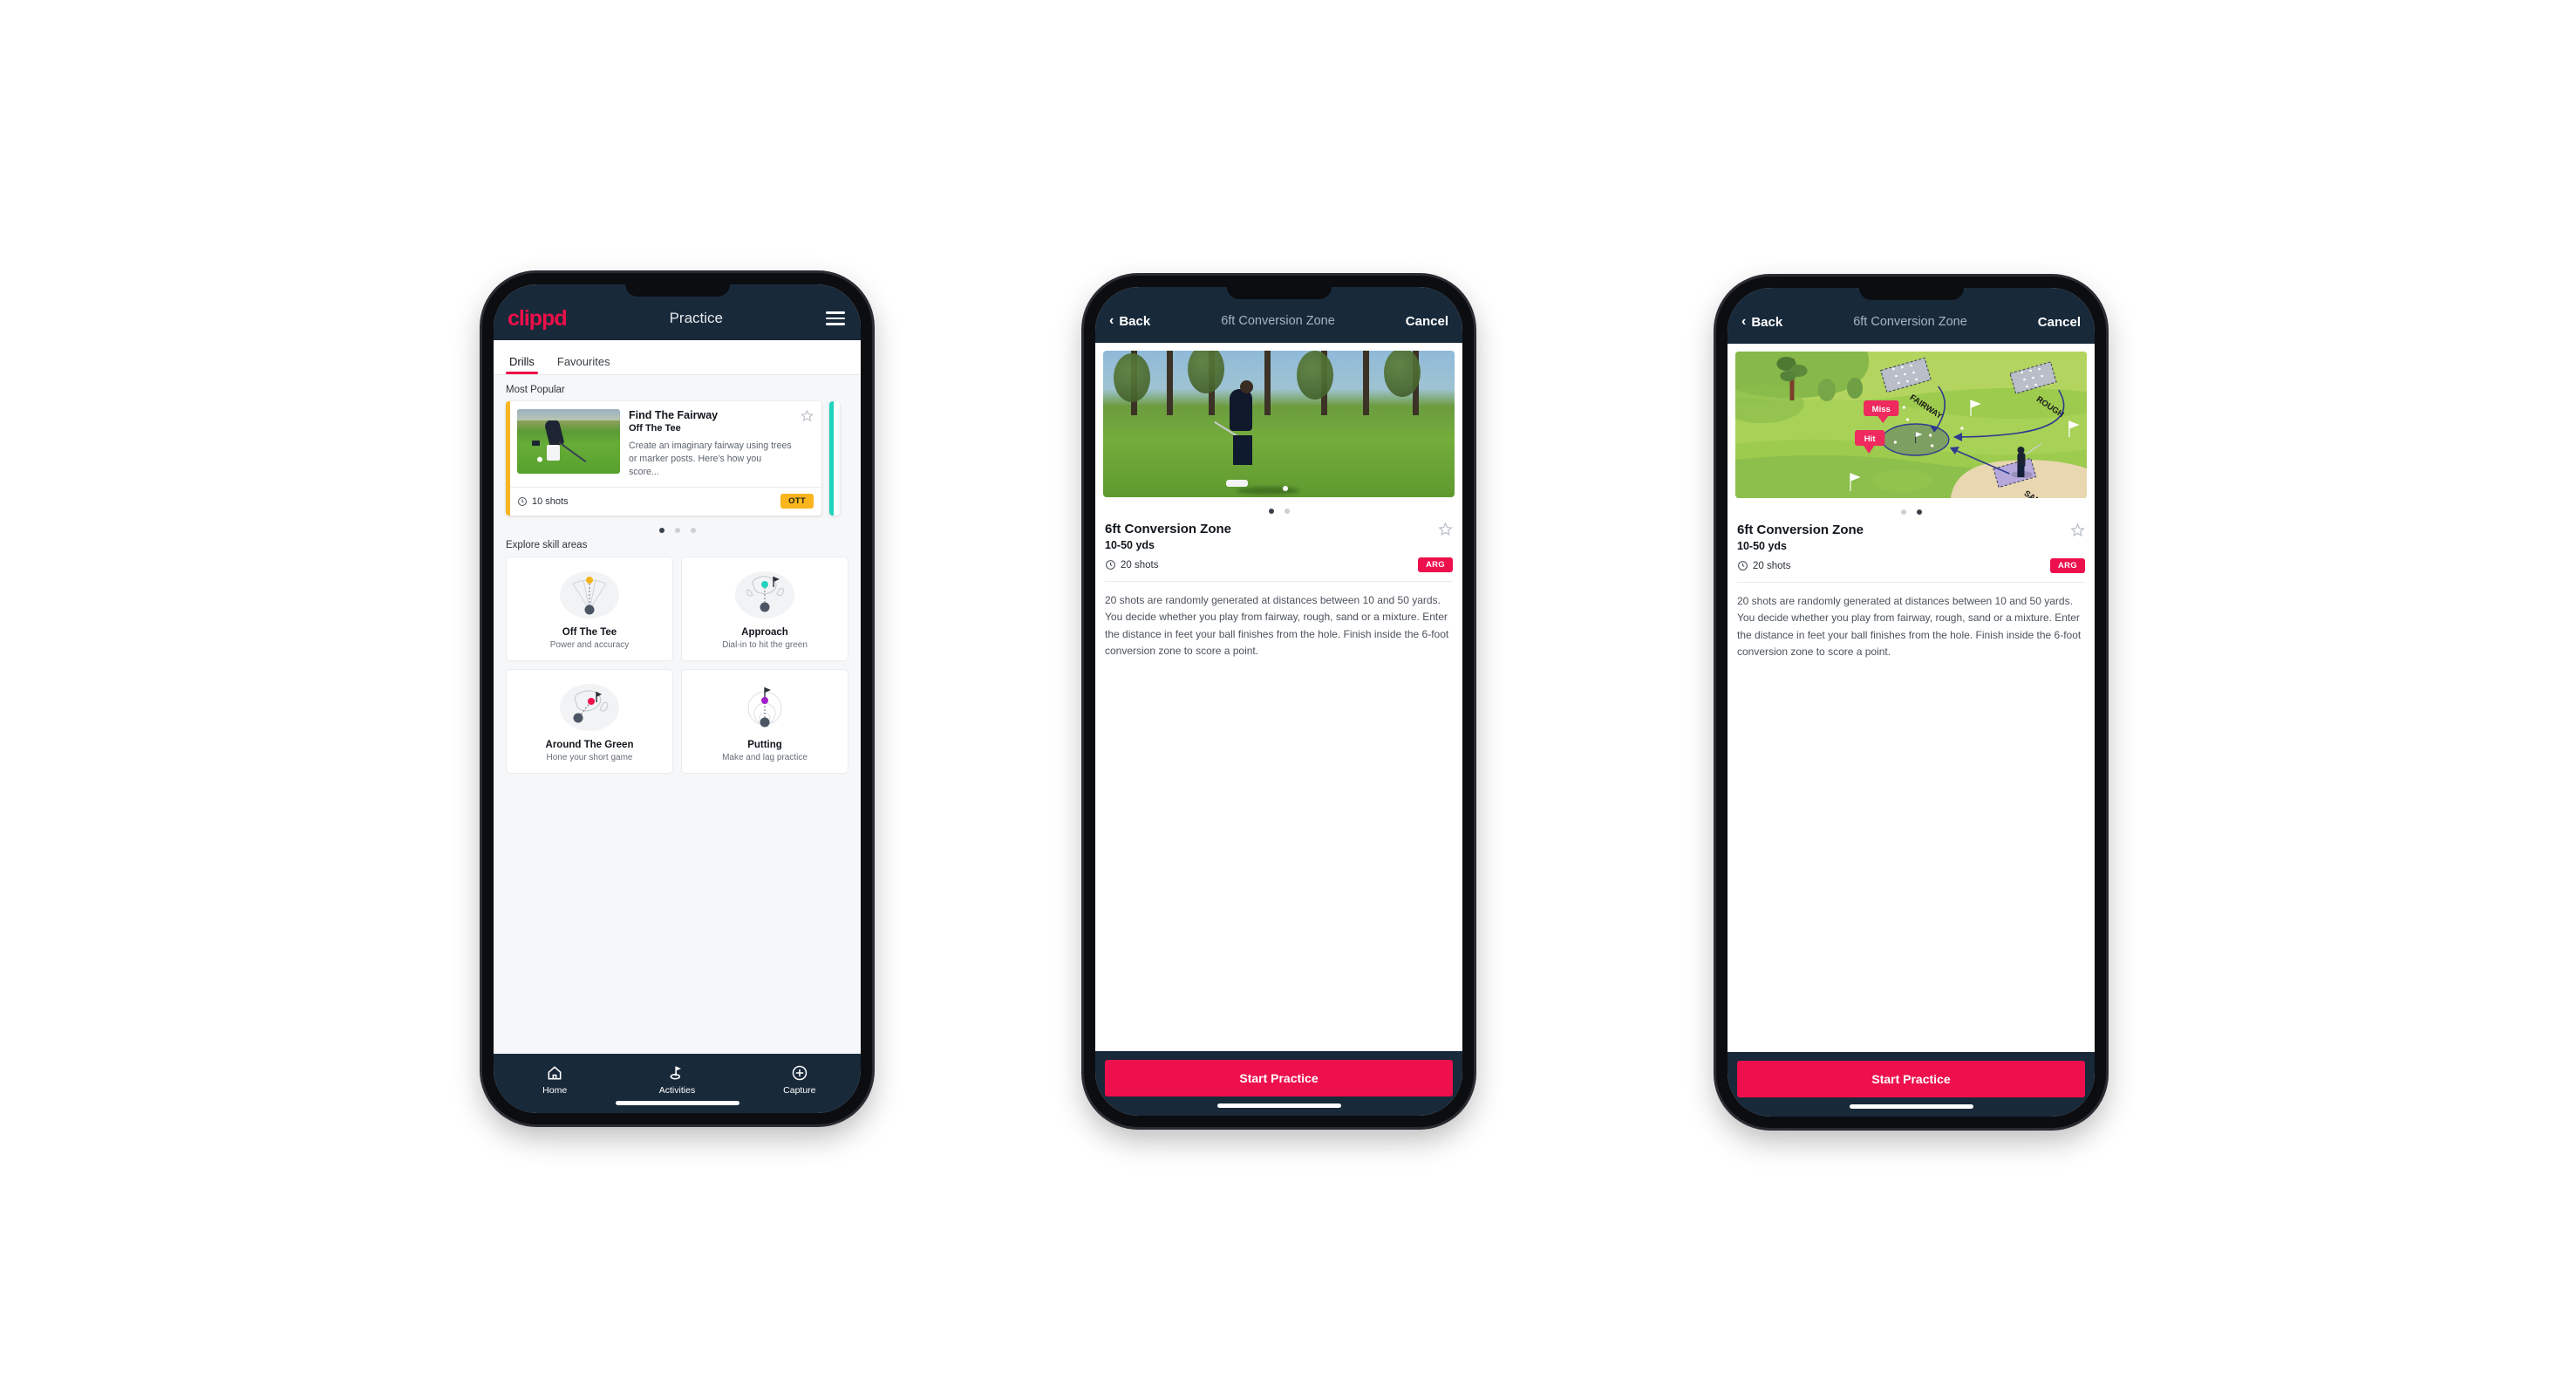 The height and width of the screenshot is (1387, 2576). I want to click on nav-item-home: Home, so click(555, 1079).